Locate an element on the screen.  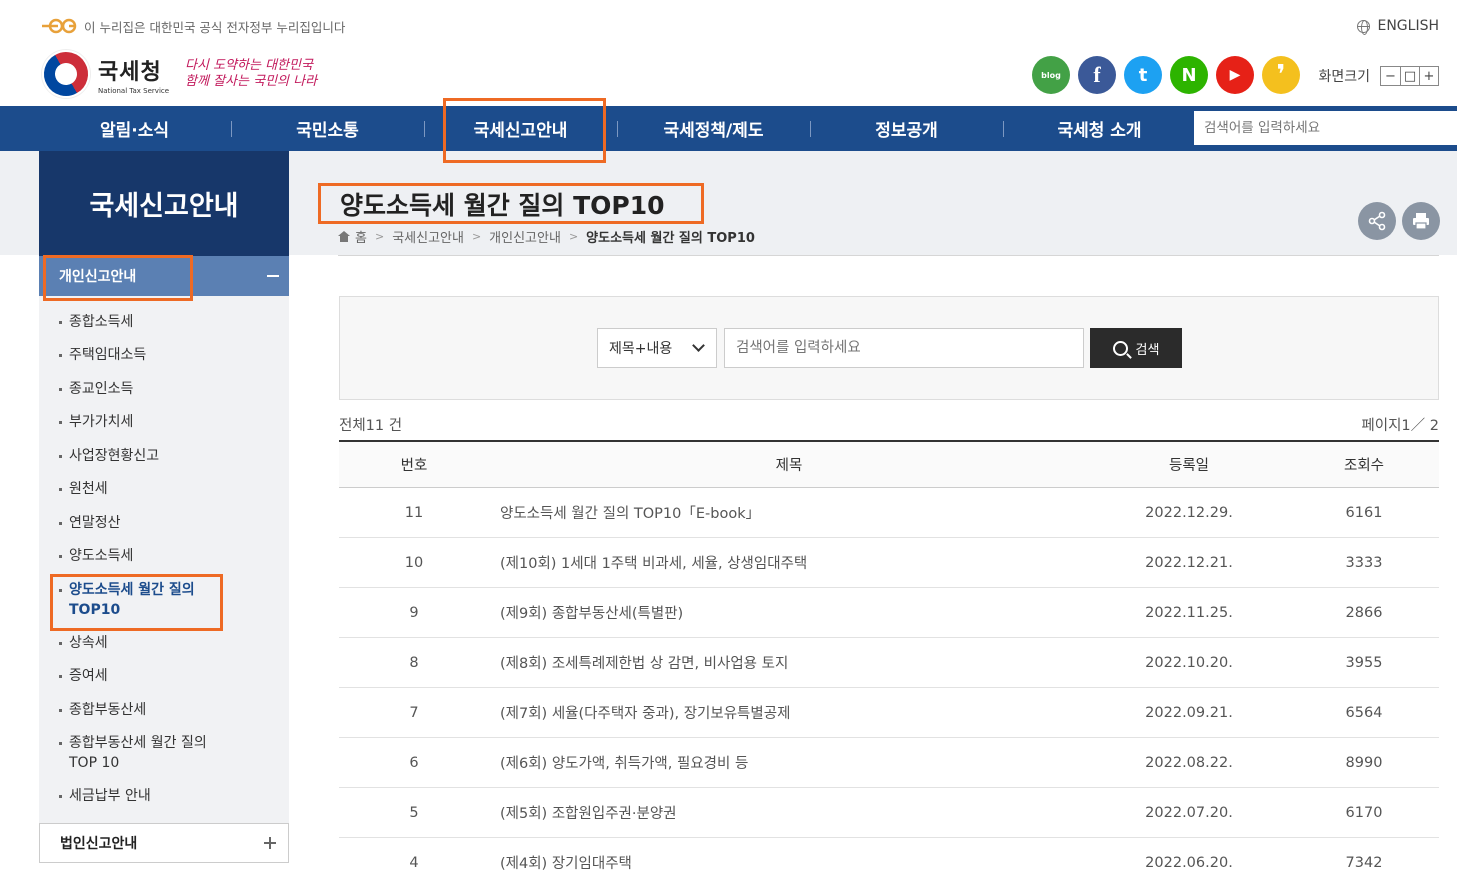
breadcrumb: 홈 > 국세신고안내 > 개인신고안내 > 양도소득세 월간 질의 TOP10 is located at coordinates (546, 236).